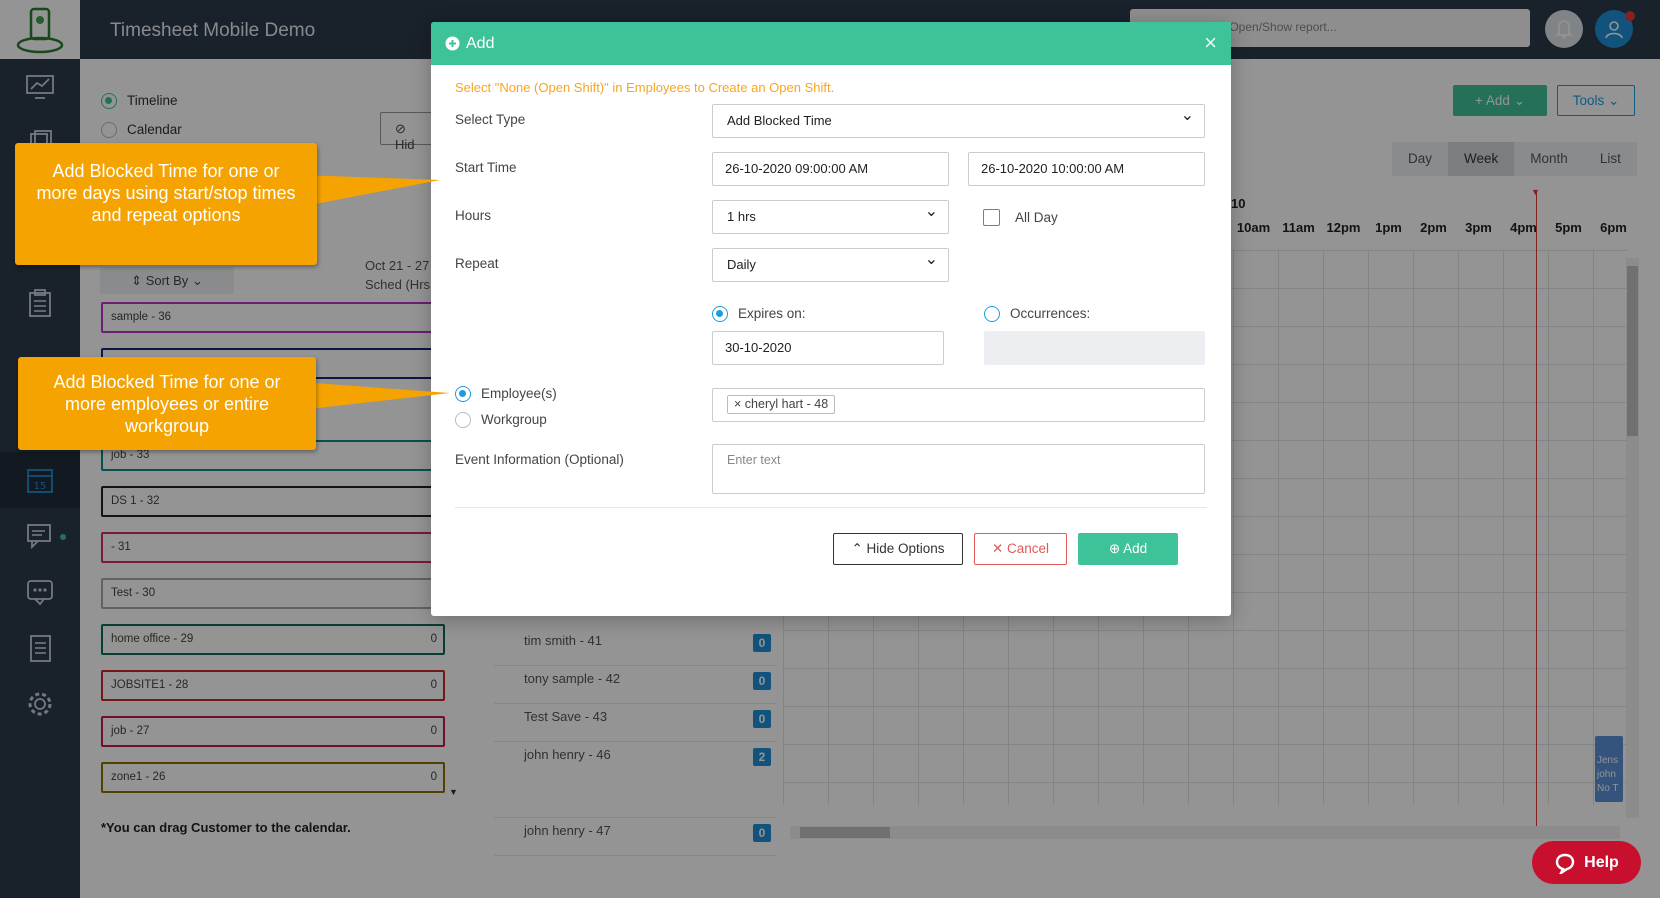 The image size is (1660, 898). I want to click on cancel-button: ✕ Cancel, so click(1020, 549).